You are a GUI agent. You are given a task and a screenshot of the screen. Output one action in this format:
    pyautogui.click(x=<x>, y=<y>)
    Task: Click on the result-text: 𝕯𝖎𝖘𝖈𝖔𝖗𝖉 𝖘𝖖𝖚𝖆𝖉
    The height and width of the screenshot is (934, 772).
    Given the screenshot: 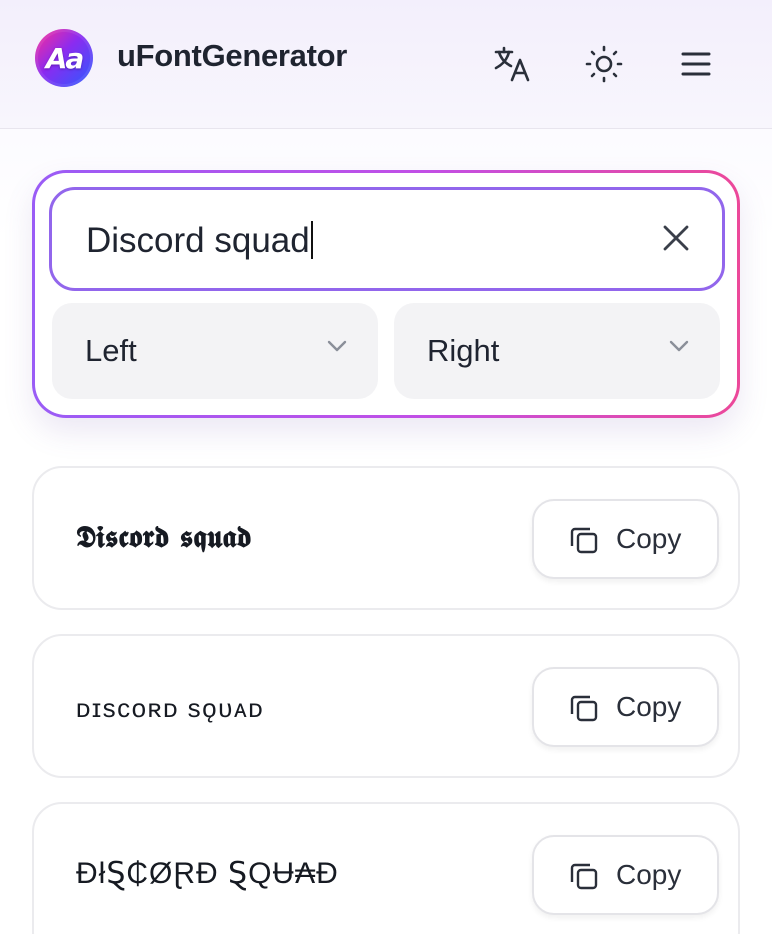 What is the action you would take?
    pyautogui.click(x=164, y=538)
    